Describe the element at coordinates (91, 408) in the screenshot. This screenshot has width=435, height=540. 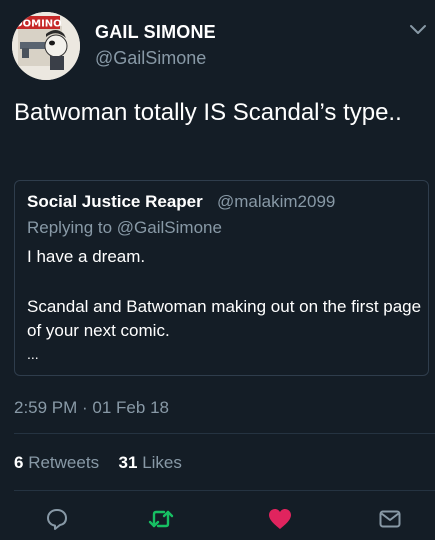
I see `timestamp: 2:59 PM · 01 Feb 18` at that location.